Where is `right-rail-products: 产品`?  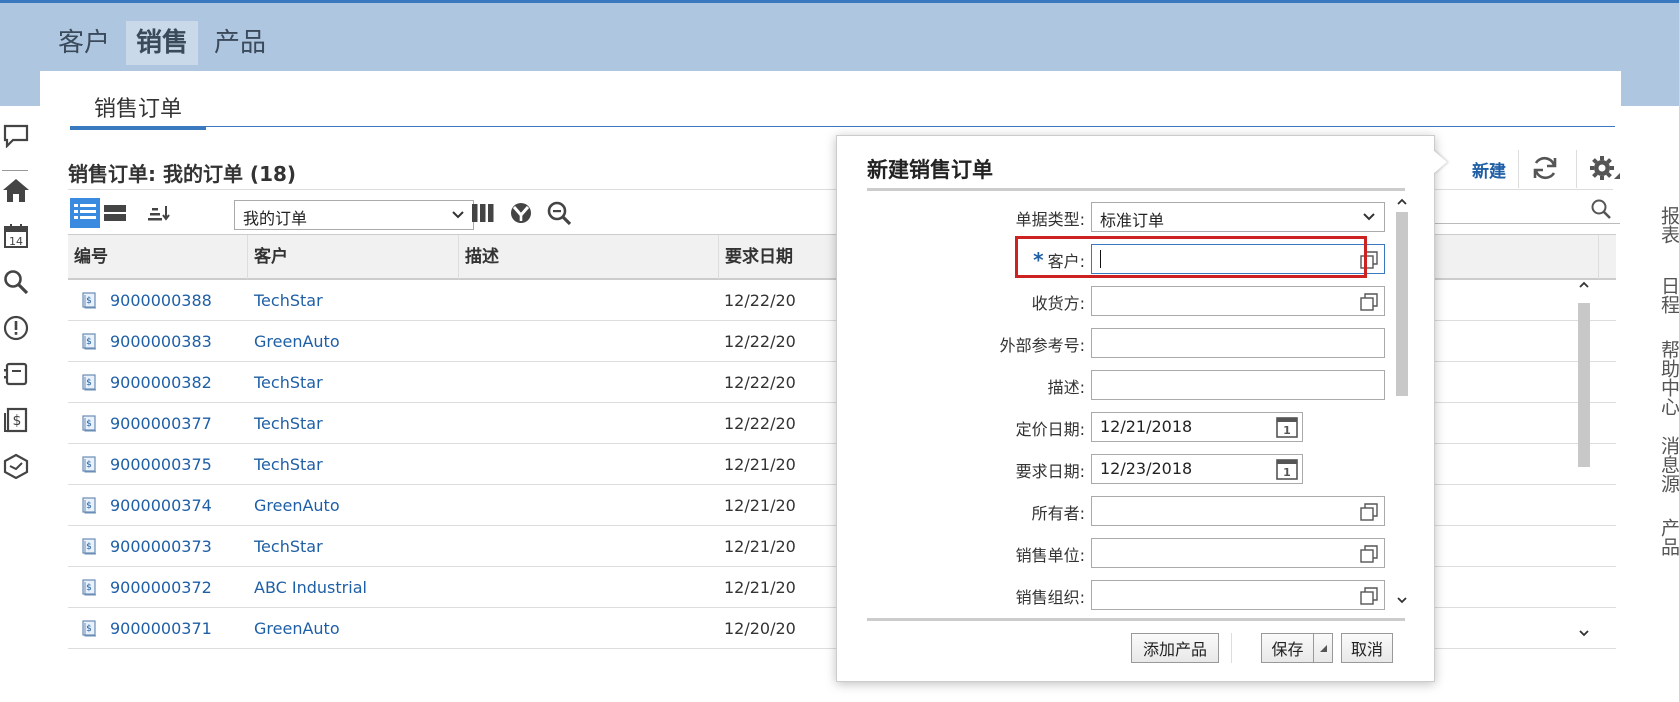
right-rail-products: 产品 is located at coordinates (1667, 537).